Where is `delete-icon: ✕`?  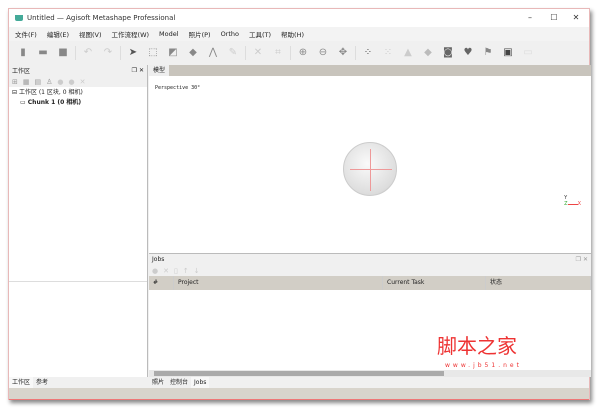
delete-icon: ✕ is located at coordinates (258, 53).